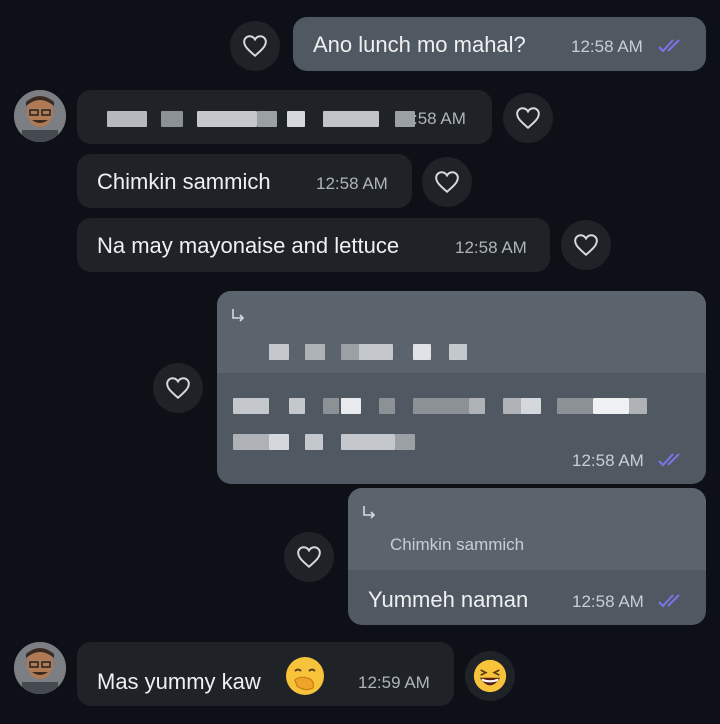 The width and height of the screenshot is (720, 724). I want to click on reaction-button, so click(490, 676).